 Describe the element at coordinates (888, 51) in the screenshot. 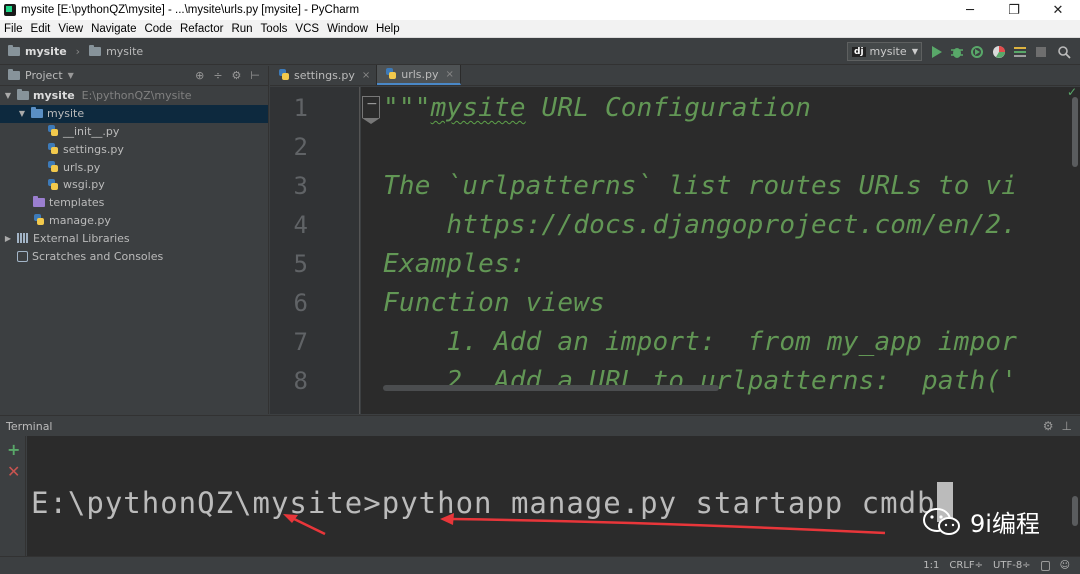

I see `run-config-name: mysite` at that location.